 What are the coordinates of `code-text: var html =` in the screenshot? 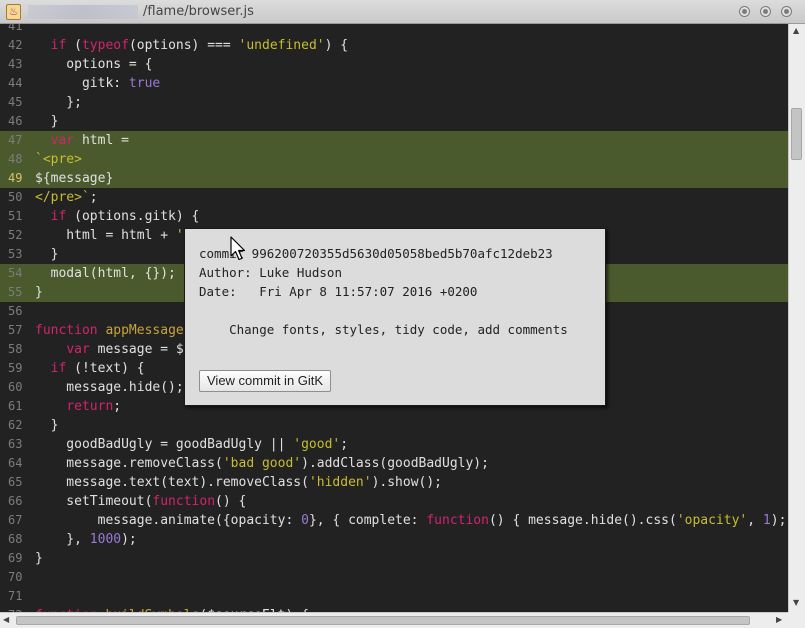 It's located at (82, 140).